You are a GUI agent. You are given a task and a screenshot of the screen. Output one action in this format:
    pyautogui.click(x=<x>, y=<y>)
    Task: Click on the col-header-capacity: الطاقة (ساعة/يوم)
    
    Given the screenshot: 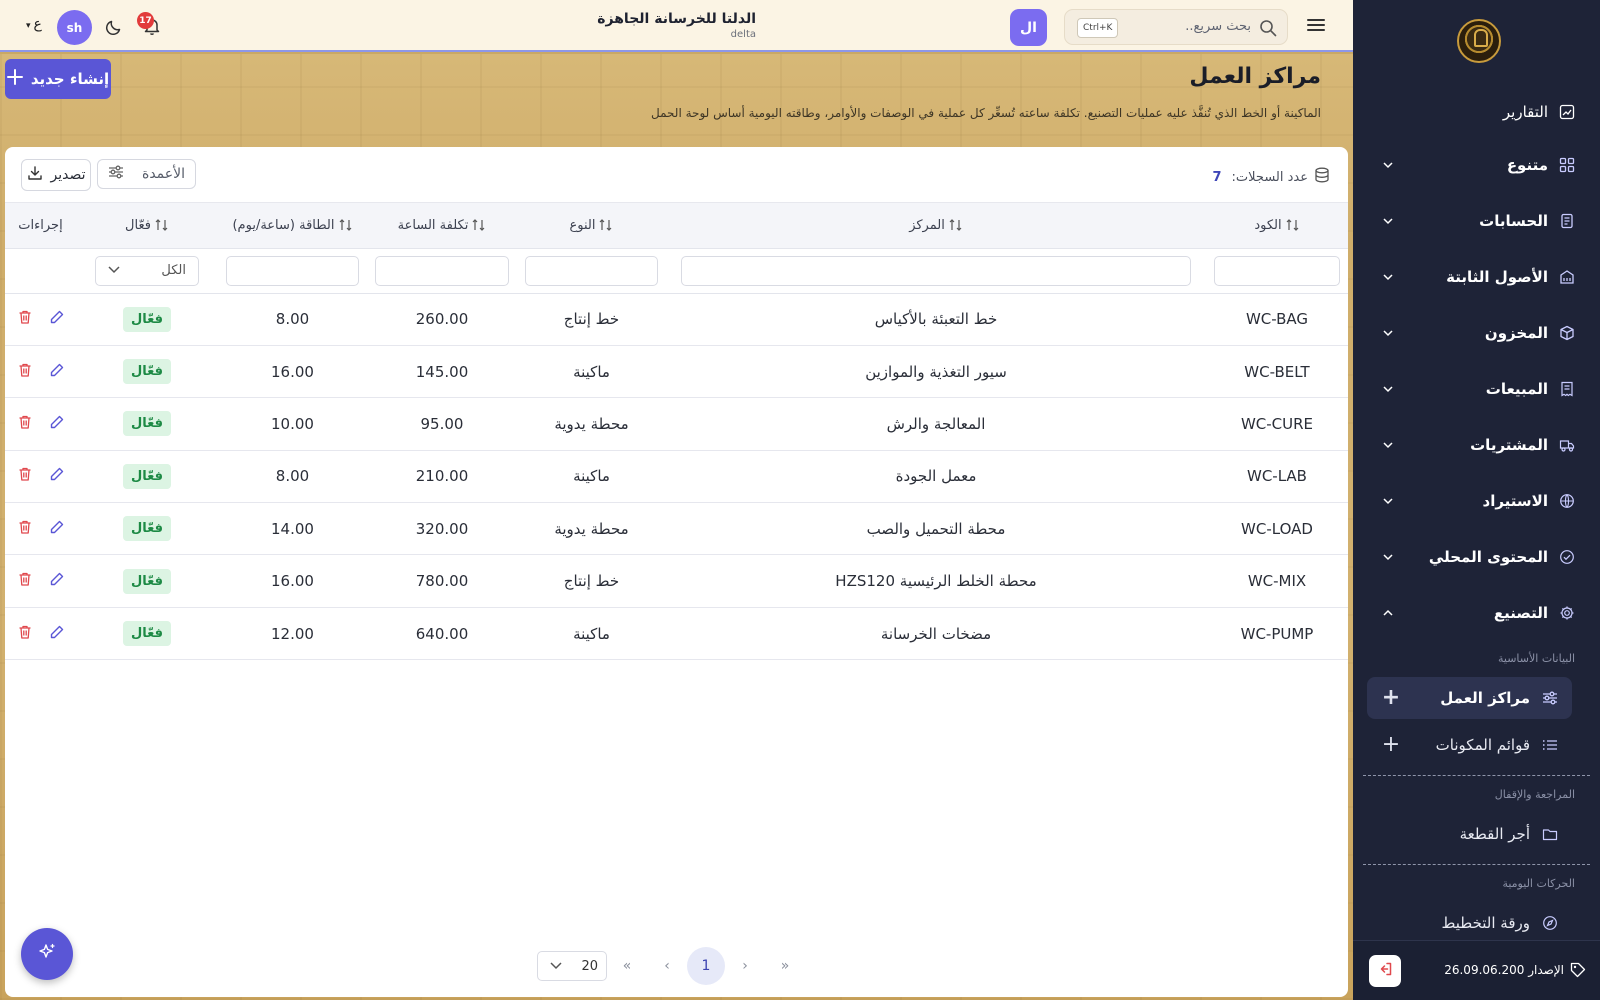 What is the action you would take?
    pyautogui.click(x=292, y=226)
    